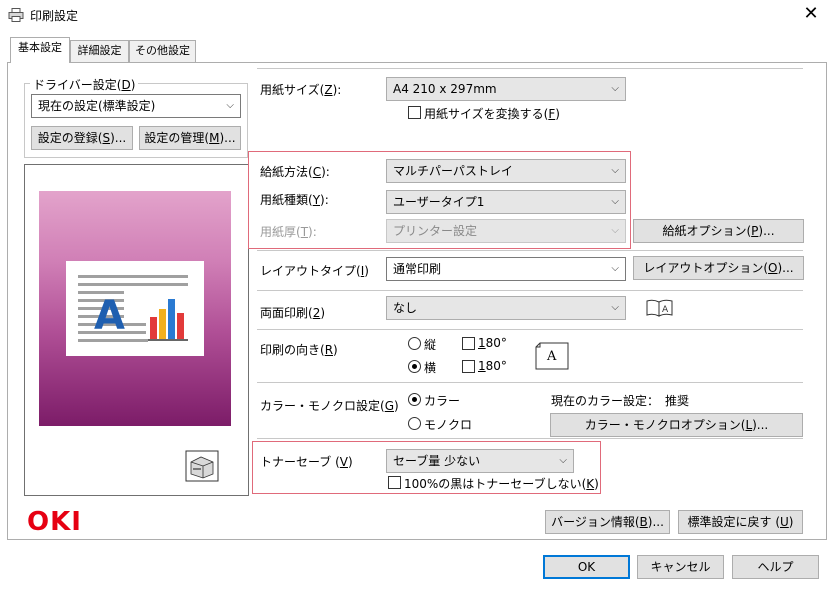 The width and height of the screenshot is (827, 590). Describe the element at coordinates (811, 15) in the screenshot. I see `close-icon: ✕` at that location.